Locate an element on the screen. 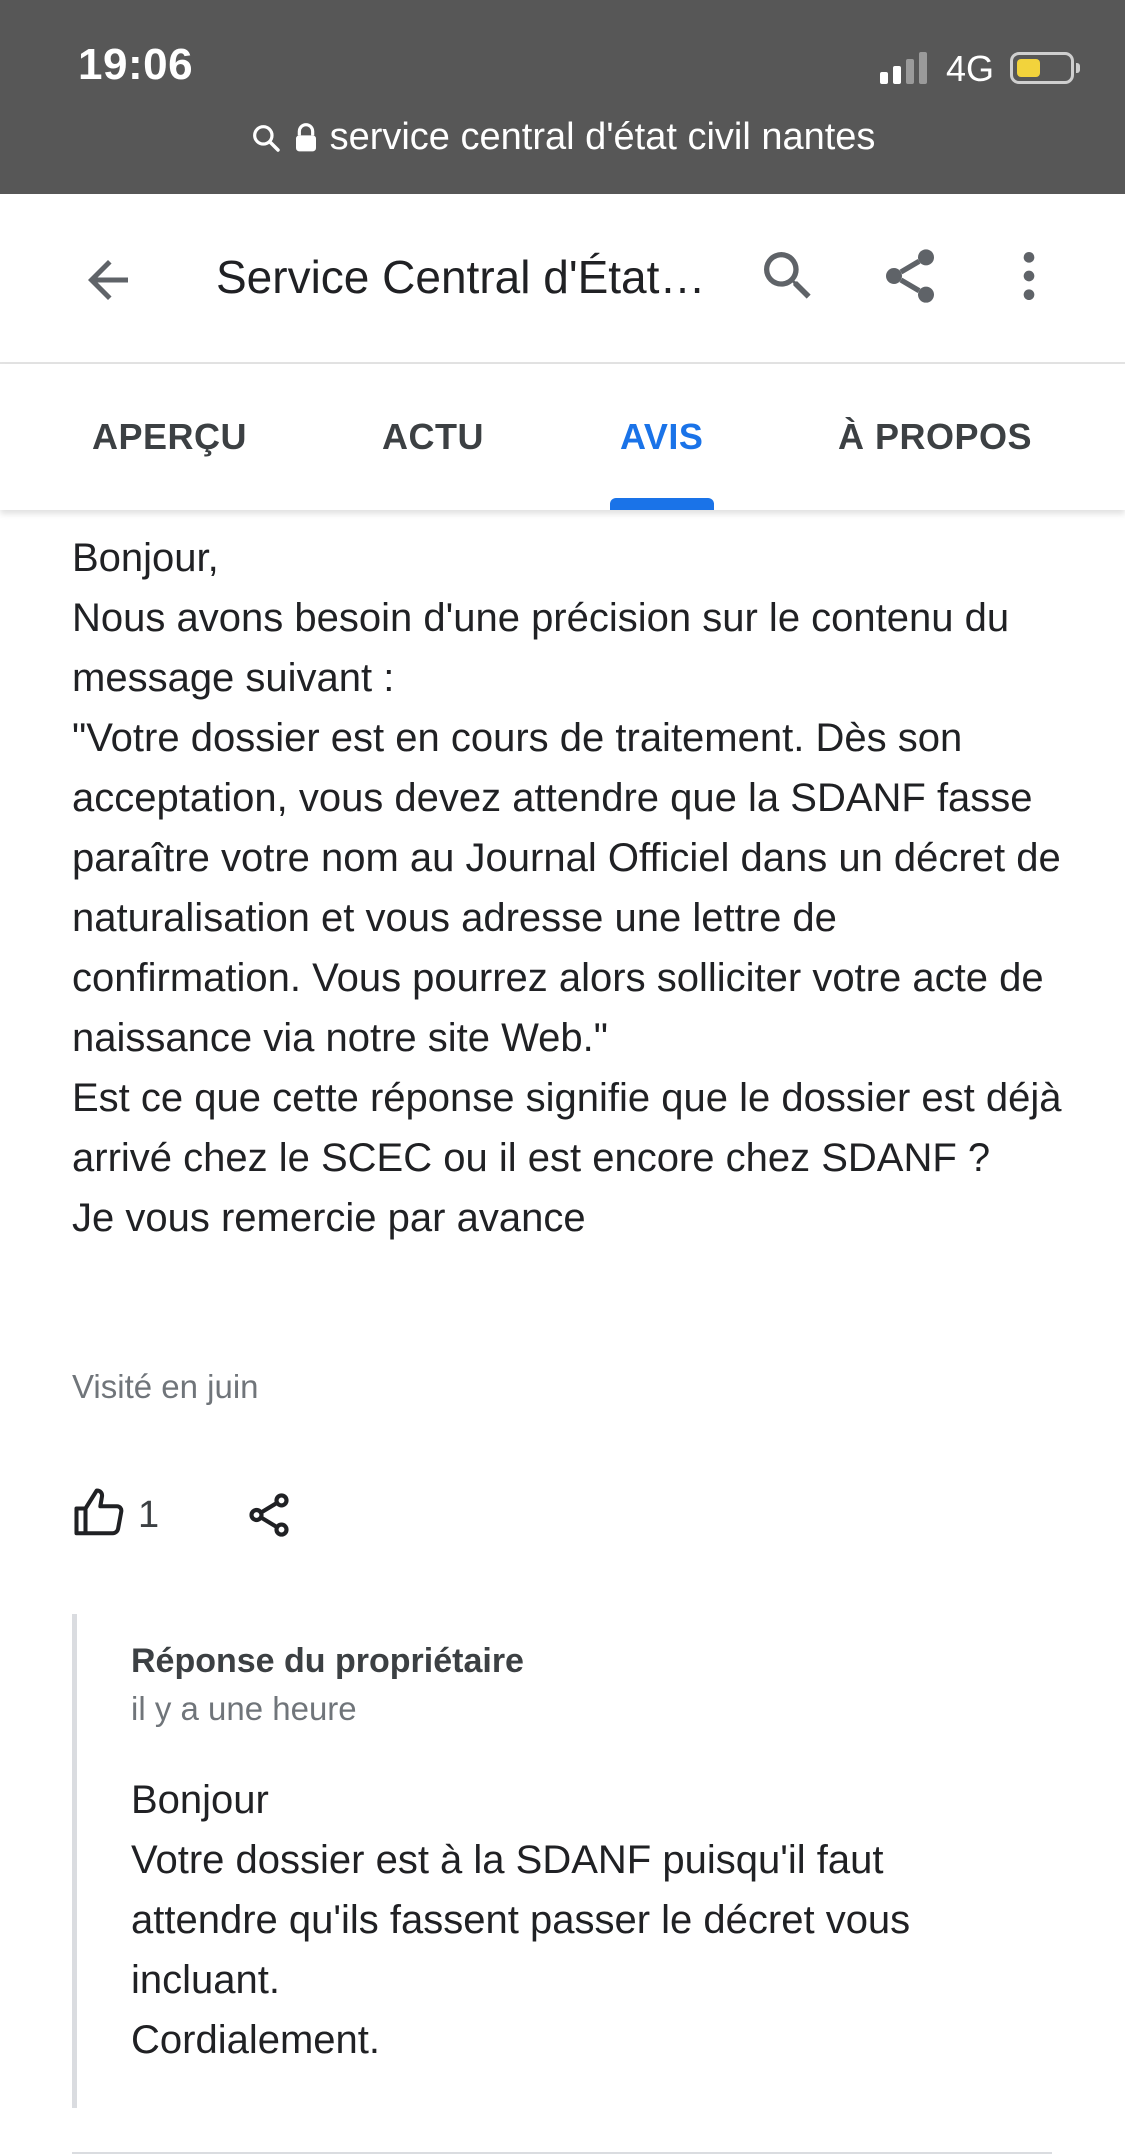  lock-icon is located at coordinates (305, 136).